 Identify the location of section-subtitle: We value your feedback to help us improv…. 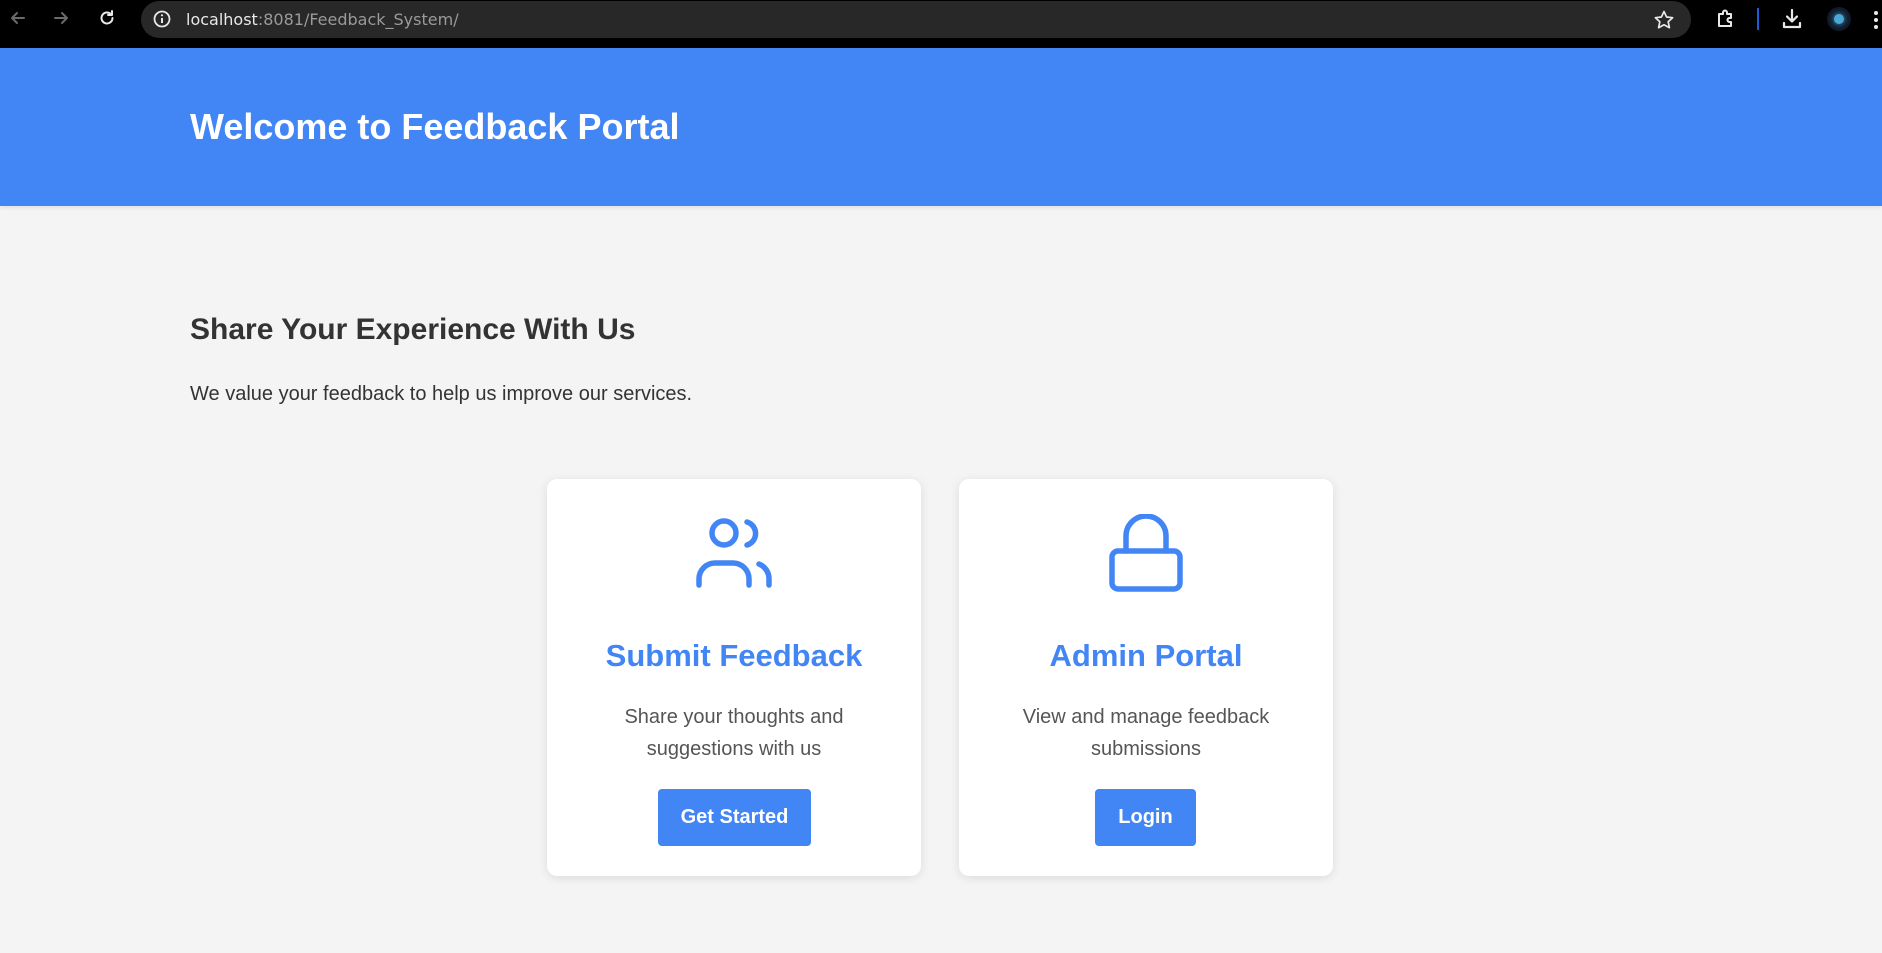
(441, 394).